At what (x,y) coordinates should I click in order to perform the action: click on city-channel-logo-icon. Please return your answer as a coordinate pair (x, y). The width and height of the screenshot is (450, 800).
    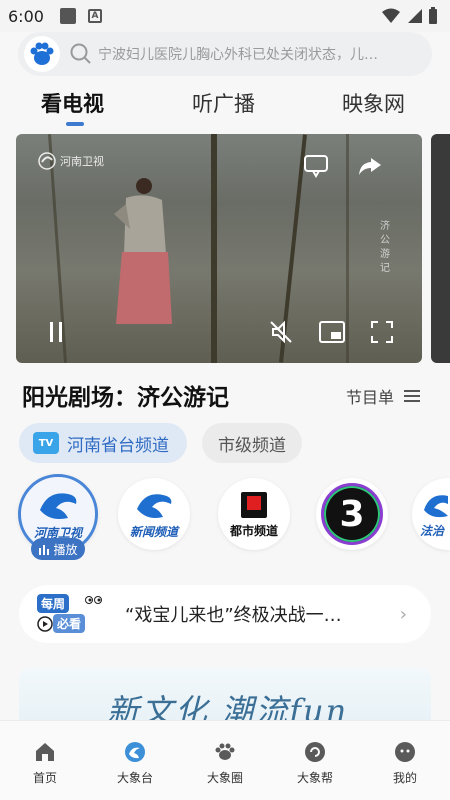
    Looking at the image, I should click on (254, 504).